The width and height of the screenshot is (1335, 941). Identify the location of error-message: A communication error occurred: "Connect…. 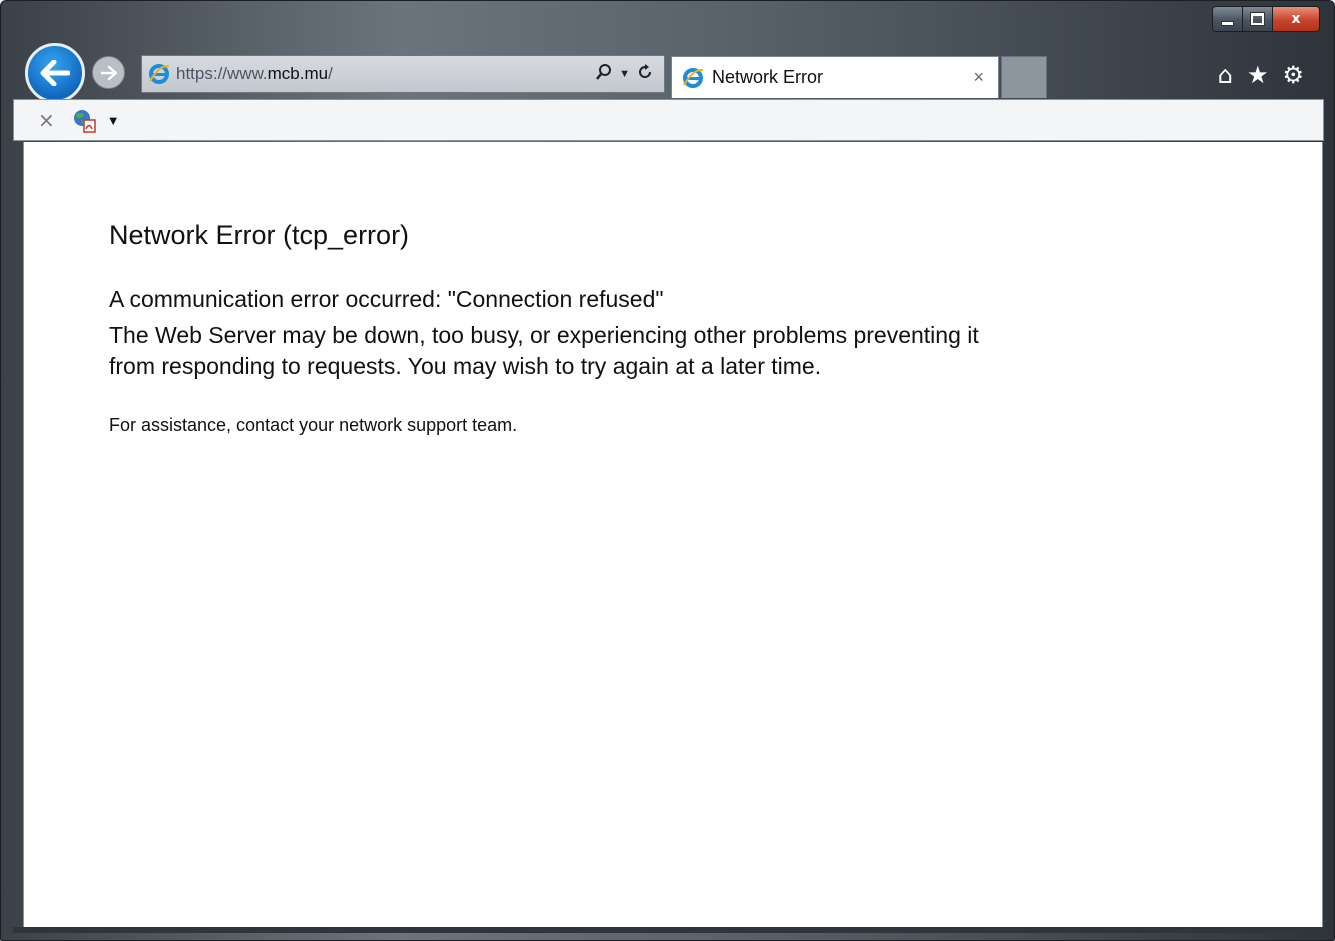
(386, 299).